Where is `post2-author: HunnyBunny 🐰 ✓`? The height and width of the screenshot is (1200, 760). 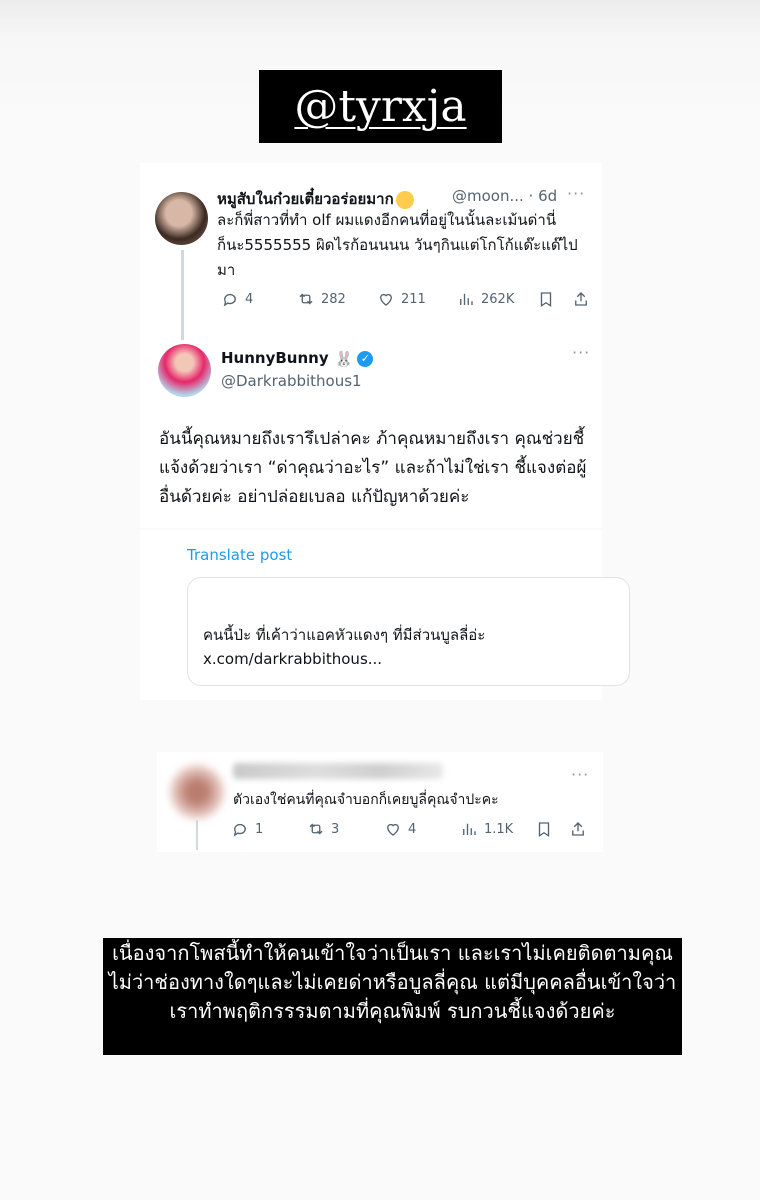
post2-author: HunnyBunny 🐰 ✓ is located at coordinates (297, 358).